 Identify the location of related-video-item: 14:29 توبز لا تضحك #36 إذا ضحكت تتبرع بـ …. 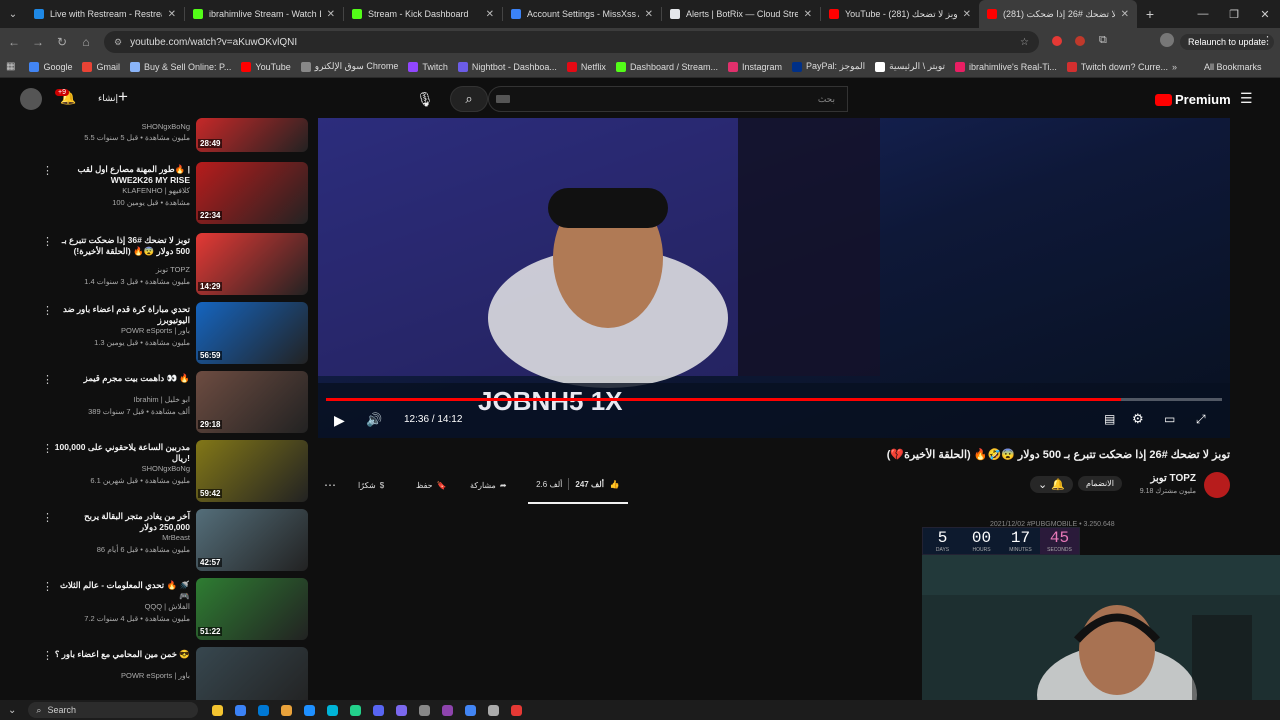
(155, 265).